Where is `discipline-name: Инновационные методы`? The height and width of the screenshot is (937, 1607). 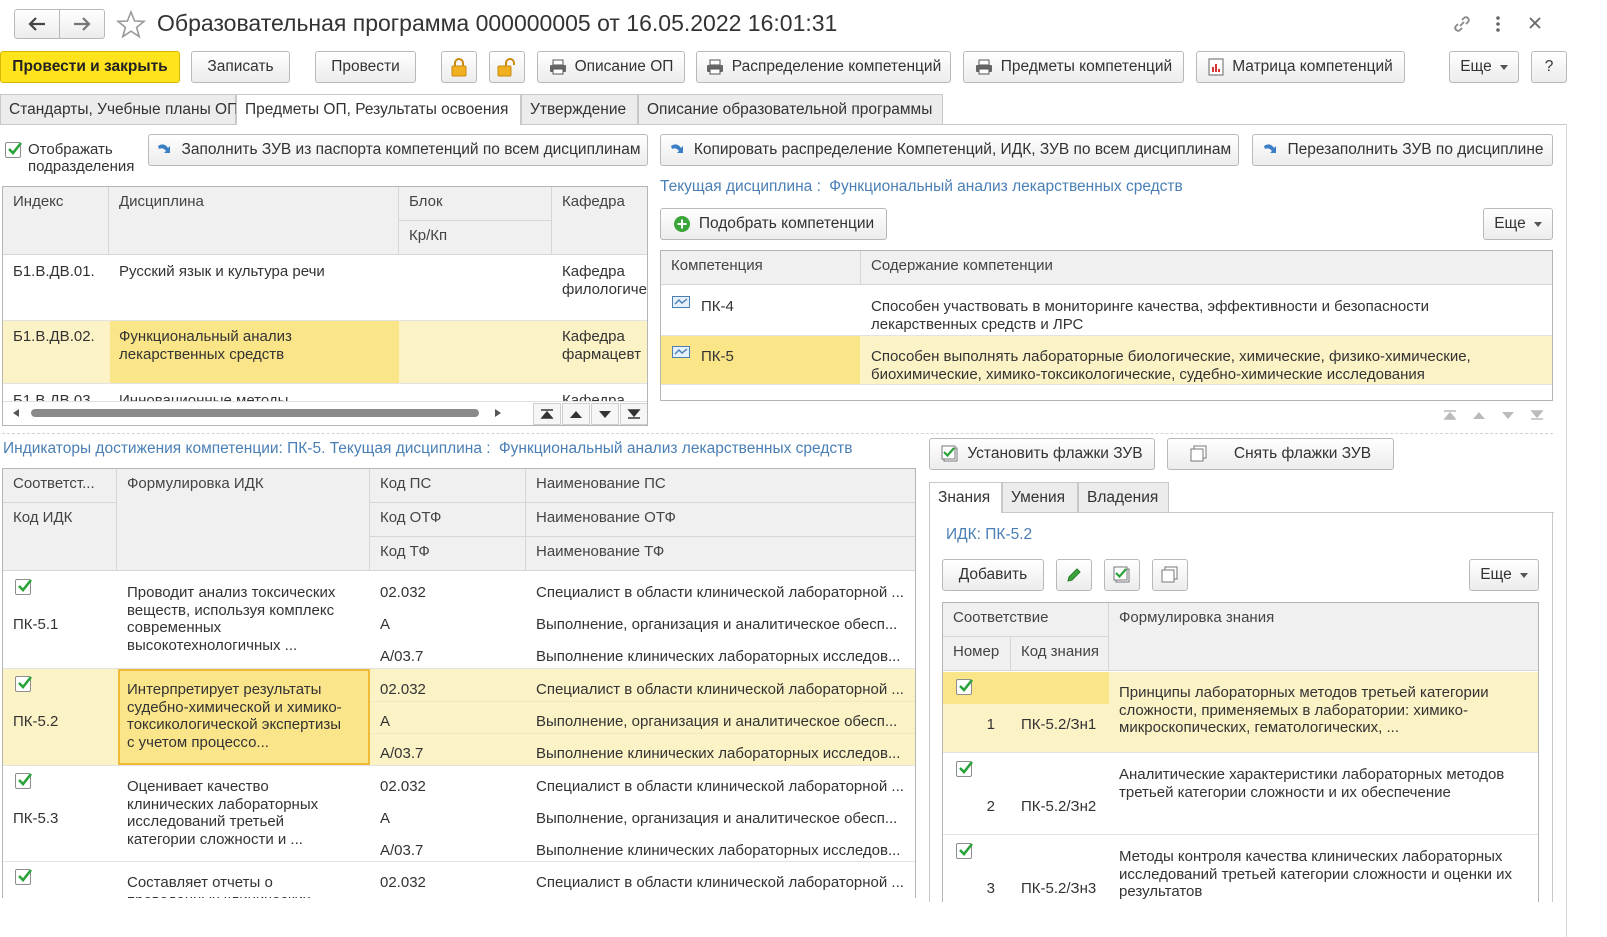
discipline-name: Инновационные методы is located at coordinates (254, 394).